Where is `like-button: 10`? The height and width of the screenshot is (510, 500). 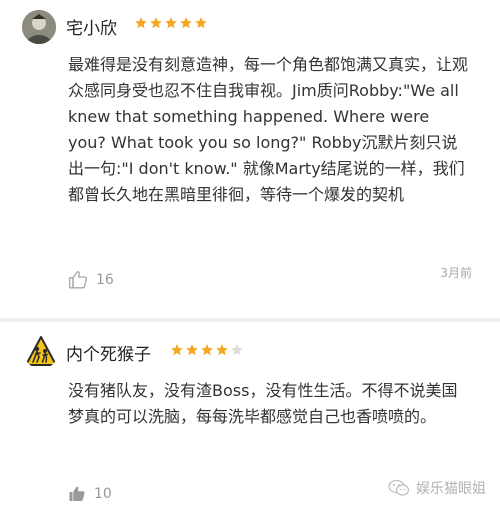
like-button: 10 is located at coordinates (90, 493).